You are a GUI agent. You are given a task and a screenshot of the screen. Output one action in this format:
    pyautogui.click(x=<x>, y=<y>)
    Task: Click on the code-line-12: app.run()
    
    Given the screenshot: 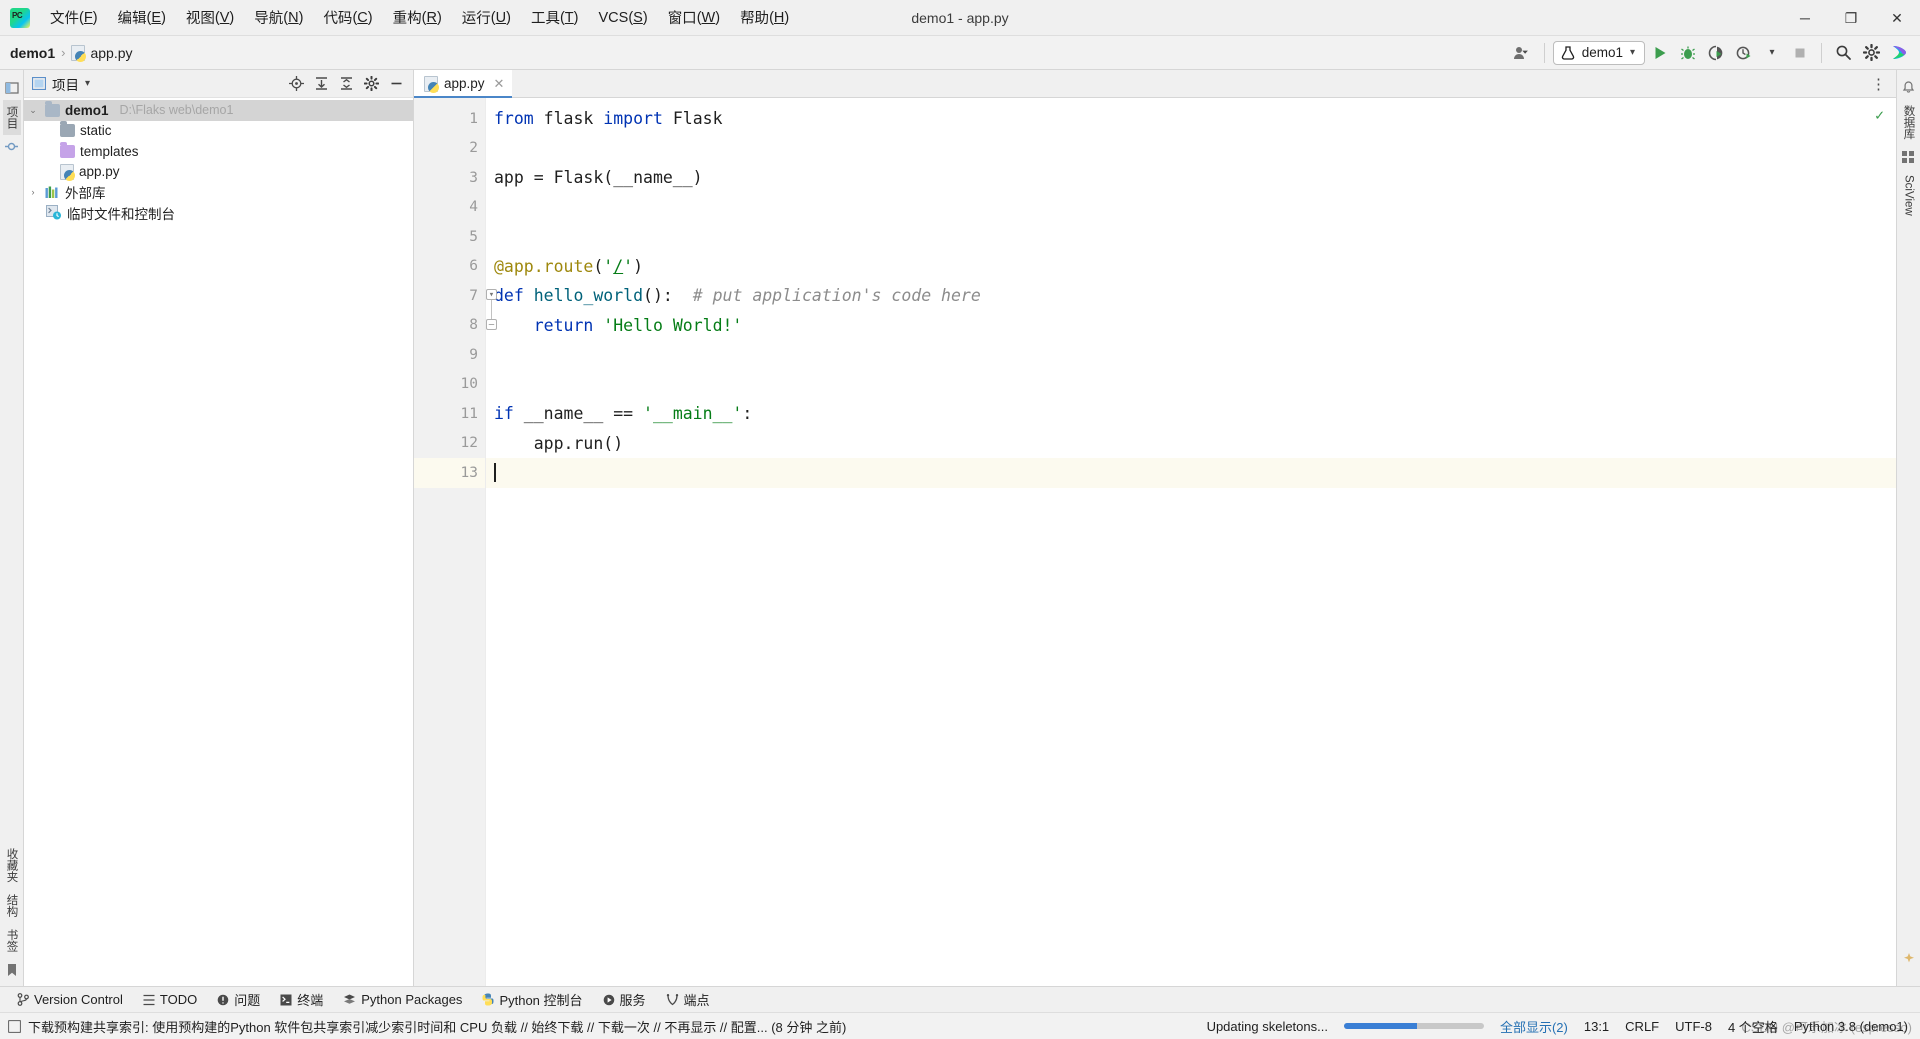 What is the action you would take?
    pyautogui.click(x=1191, y=444)
    